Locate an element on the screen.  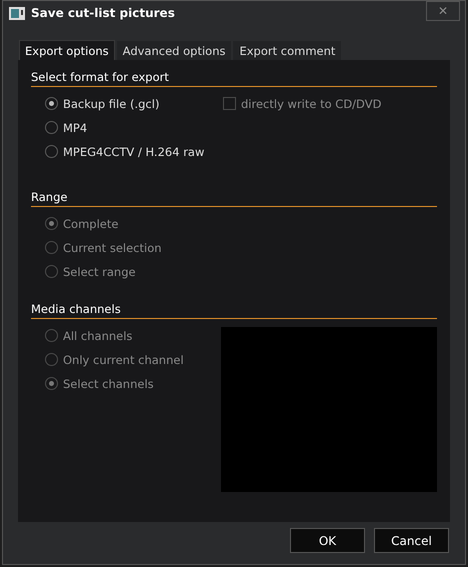
window-title: Save cut-list pictures is located at coordinates (103, 13).